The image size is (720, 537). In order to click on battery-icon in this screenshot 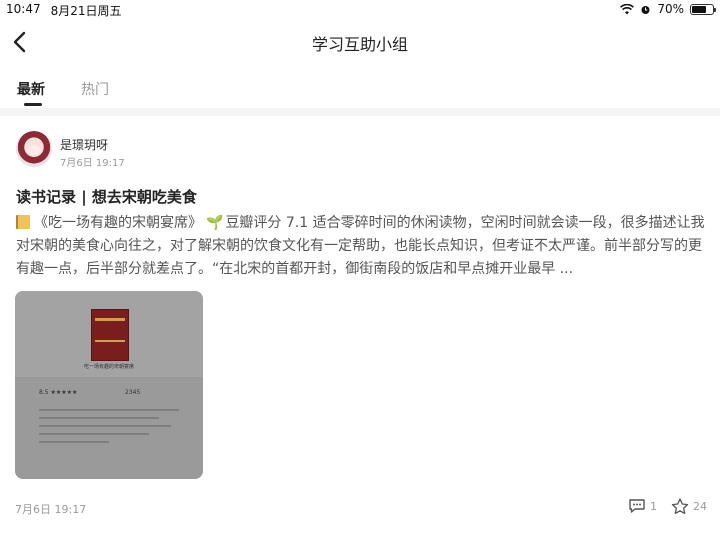, I will do `click(703, 9)`.